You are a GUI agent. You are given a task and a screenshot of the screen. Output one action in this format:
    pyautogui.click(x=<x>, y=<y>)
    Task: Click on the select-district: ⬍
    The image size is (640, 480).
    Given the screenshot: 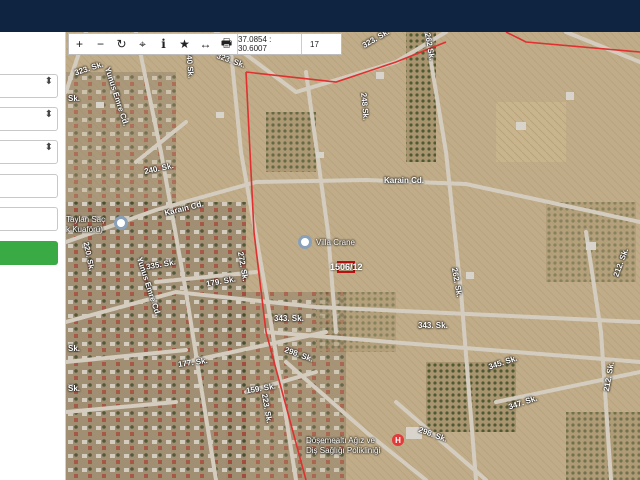 What is the action you would take?
    pyautogui.click(x=29, y=119)
    